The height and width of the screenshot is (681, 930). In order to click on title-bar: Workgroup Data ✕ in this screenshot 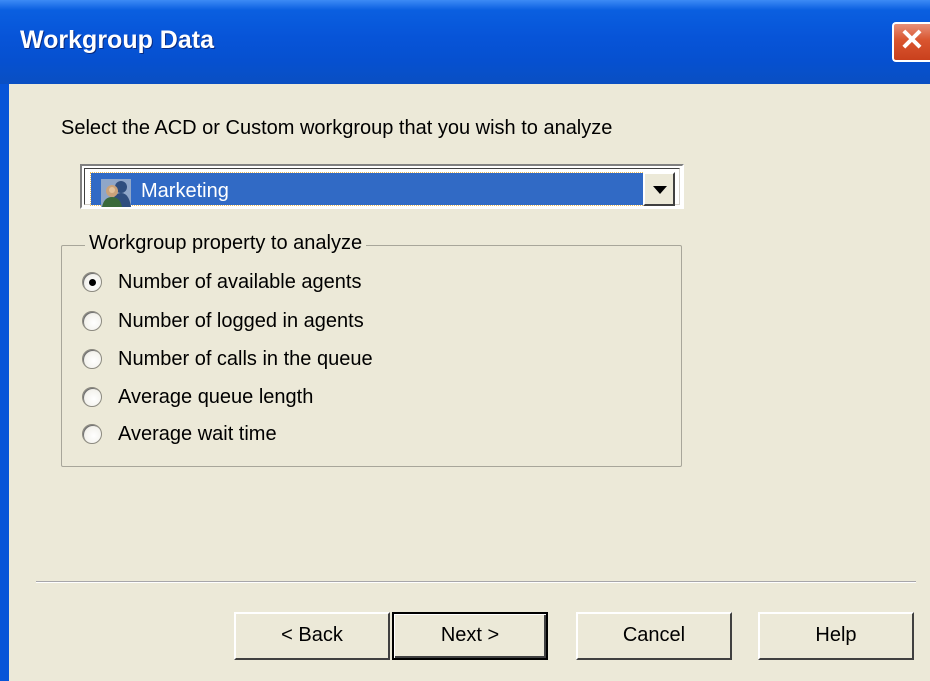, I will do `click(465, 42)`.